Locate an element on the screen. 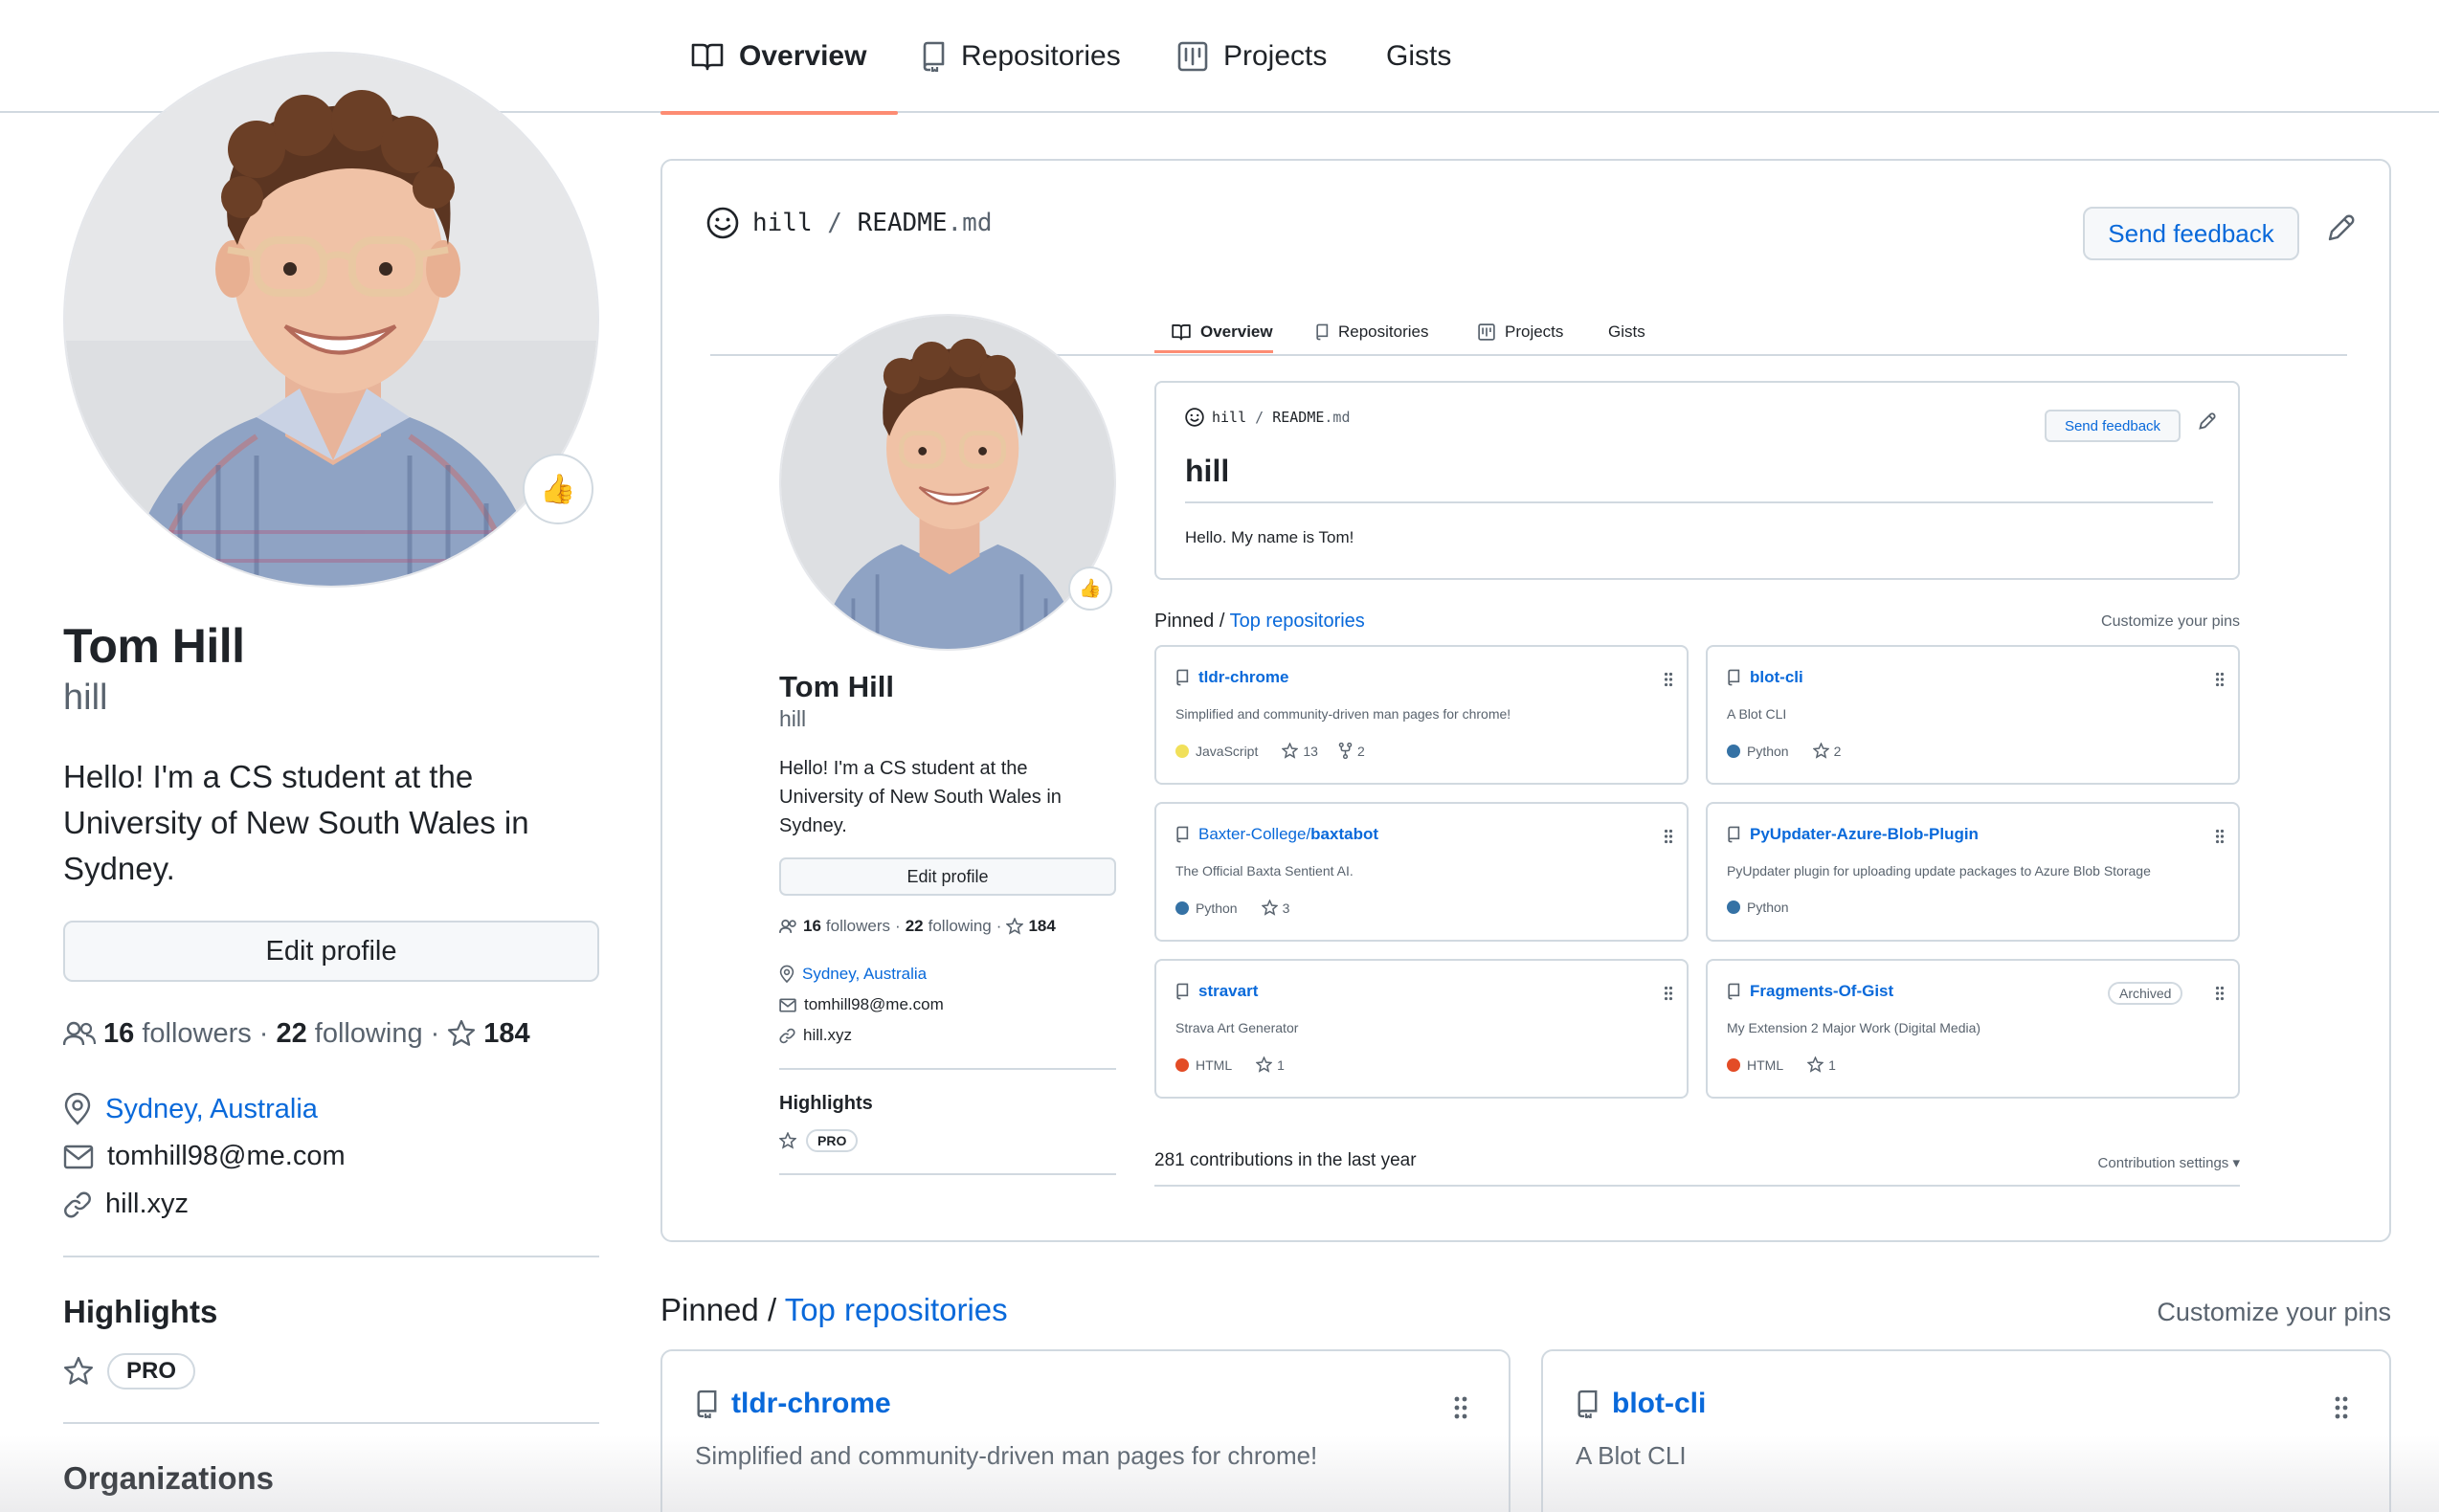 Image resolution: width=2439 pixels, height=1512 pixels. inner-bio-line: Hello! I'm a CS student at the is located at coordinates (903, 768).